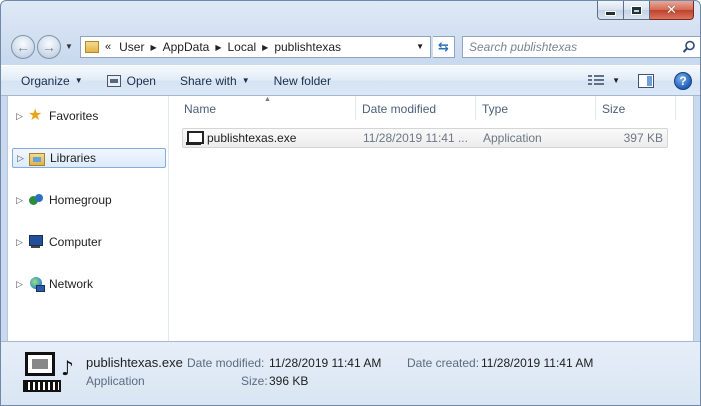 This screenshot has width=701, height=406. Describe the element at coordinates (512, 138) in the screenshot. I see `file-type: Application` at that location.